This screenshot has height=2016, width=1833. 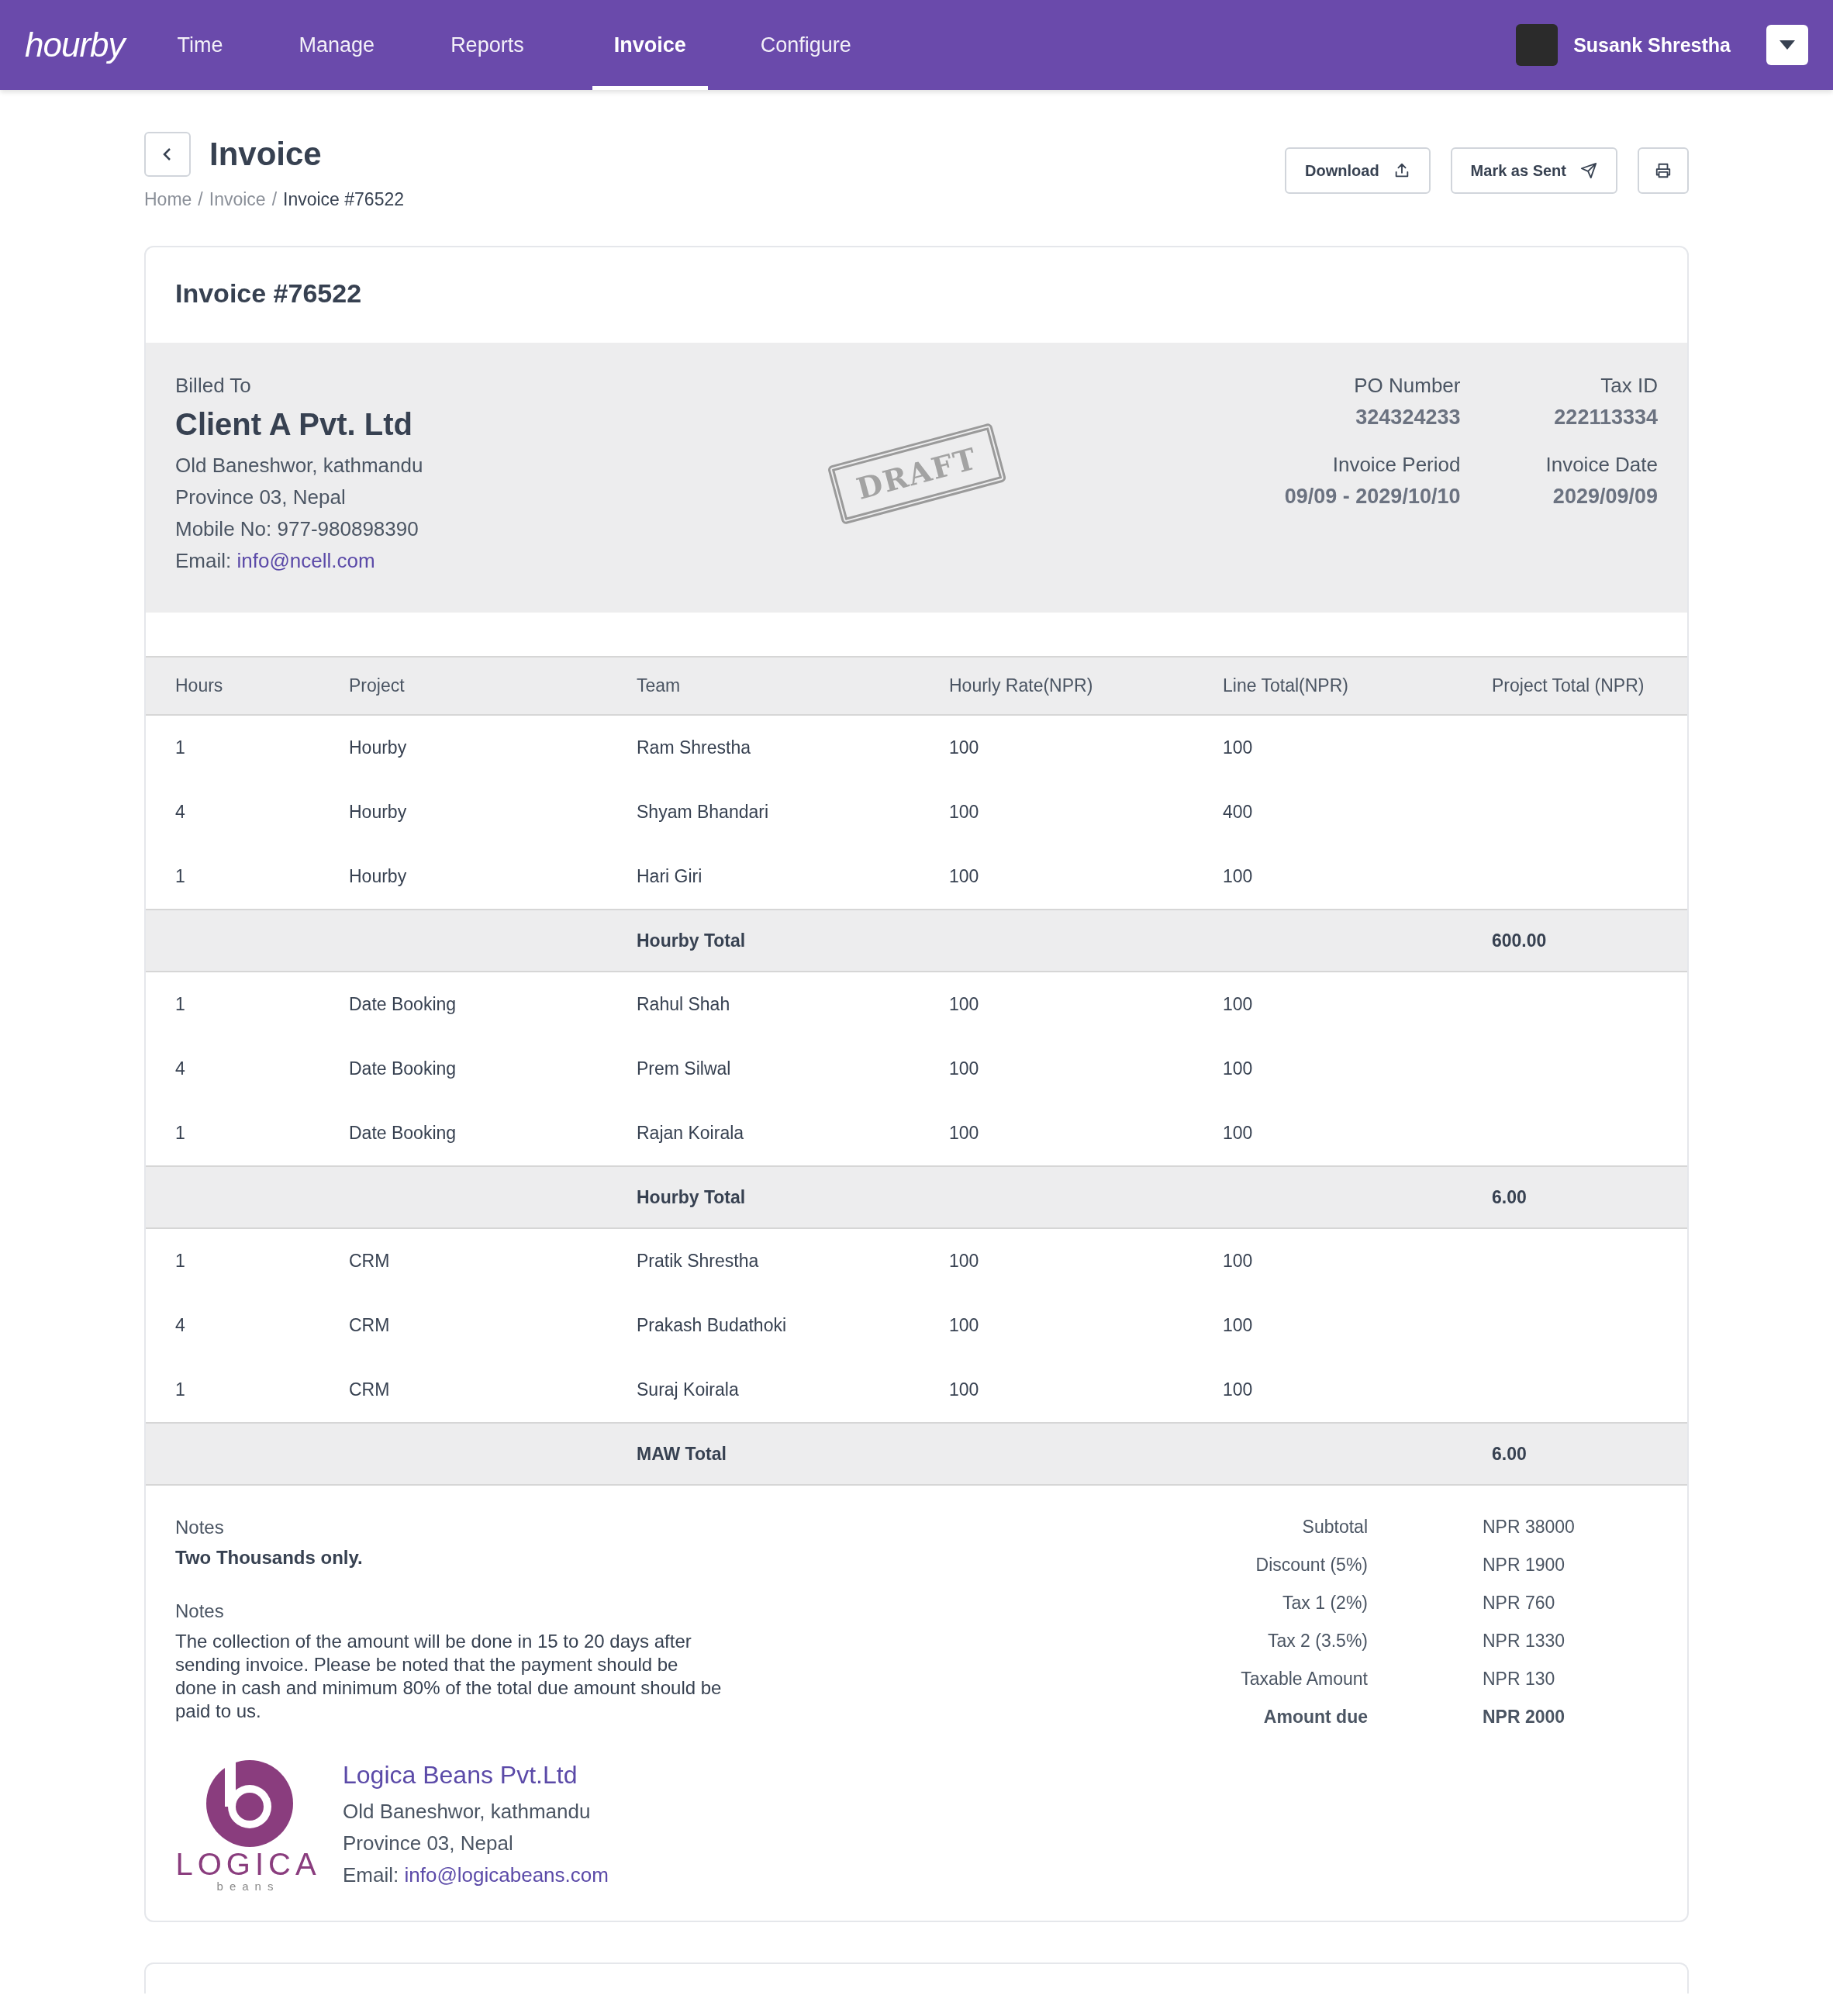 I want to click on summary-value: NPR 38000, so click(x=1529, y=1527).